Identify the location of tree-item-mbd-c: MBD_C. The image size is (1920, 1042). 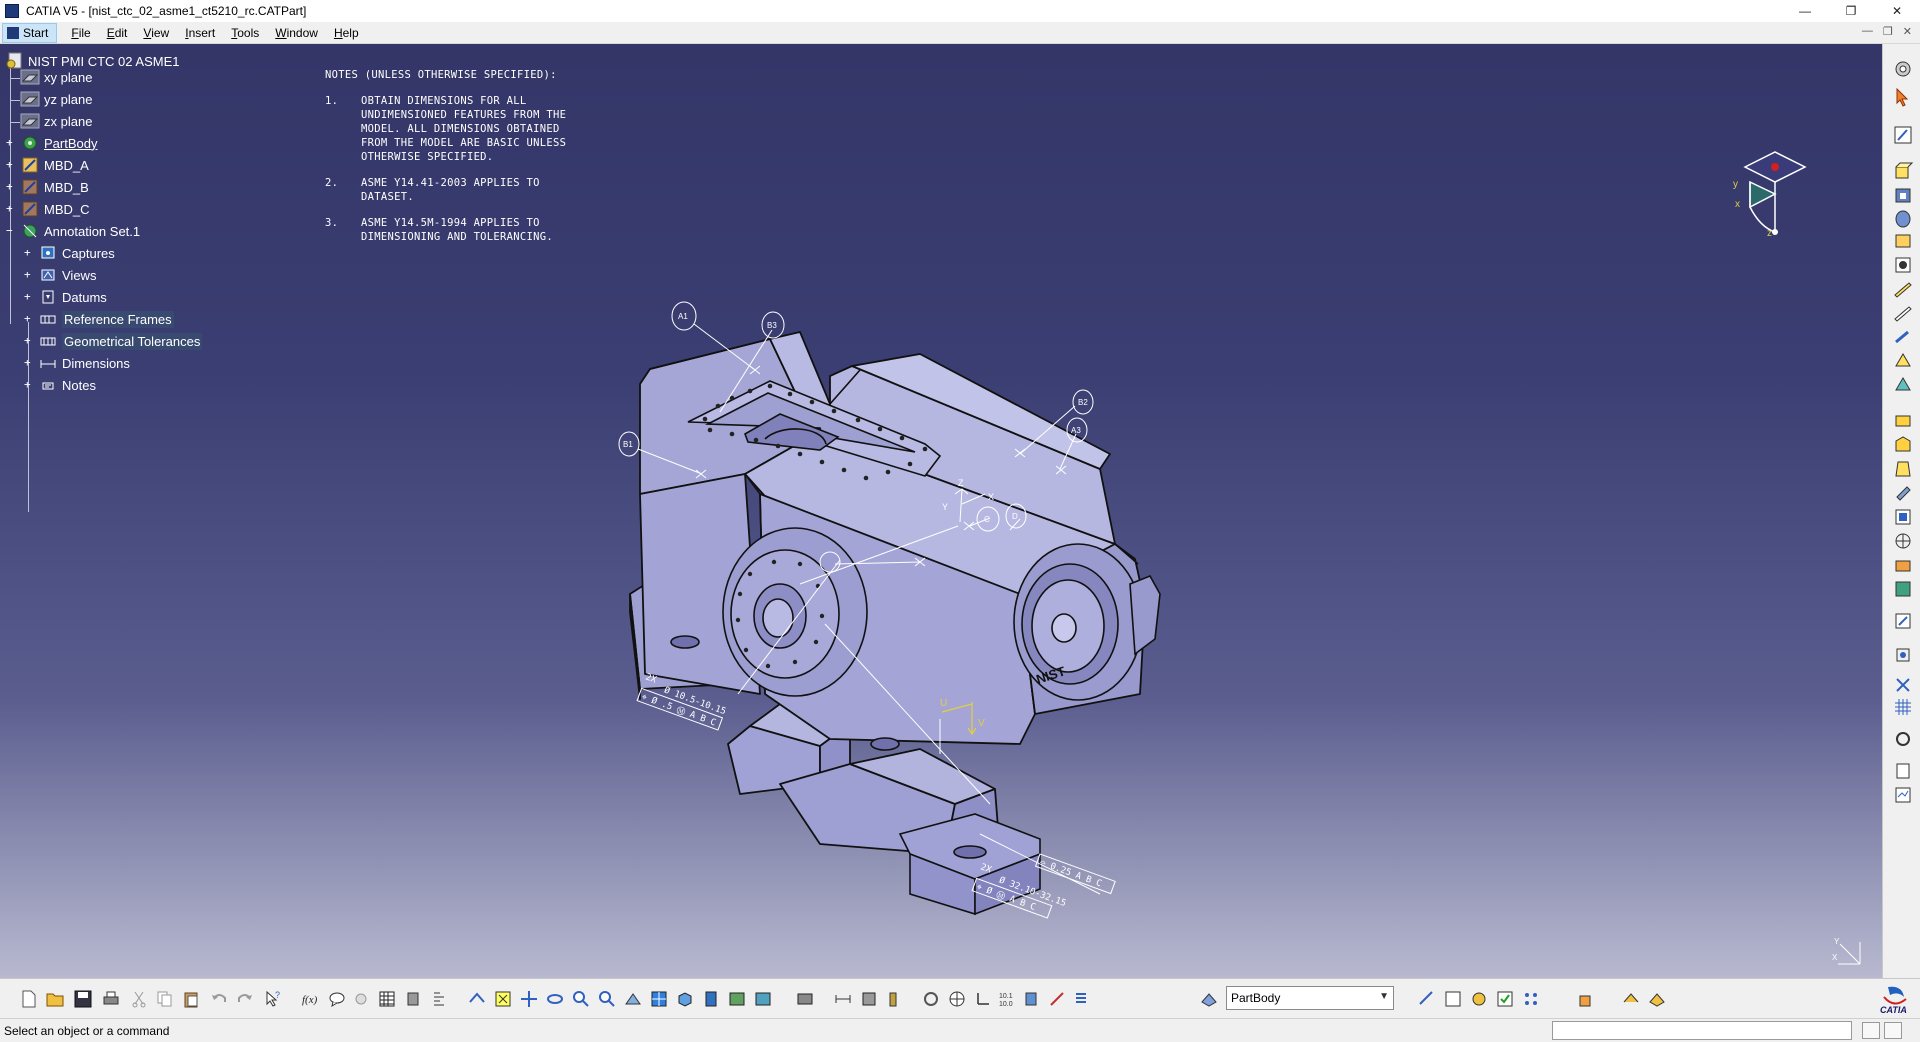
(55, 209).